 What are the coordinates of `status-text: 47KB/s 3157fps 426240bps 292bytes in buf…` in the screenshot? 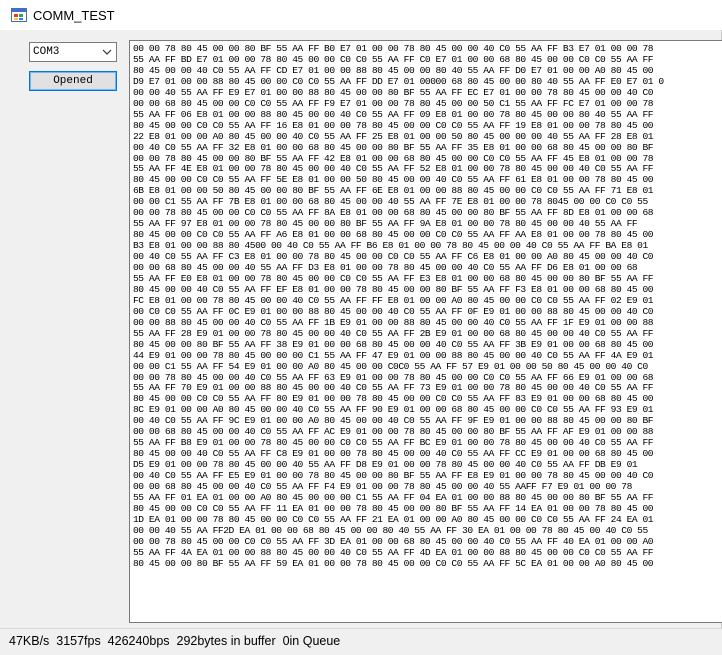 It's located at (175, 641).